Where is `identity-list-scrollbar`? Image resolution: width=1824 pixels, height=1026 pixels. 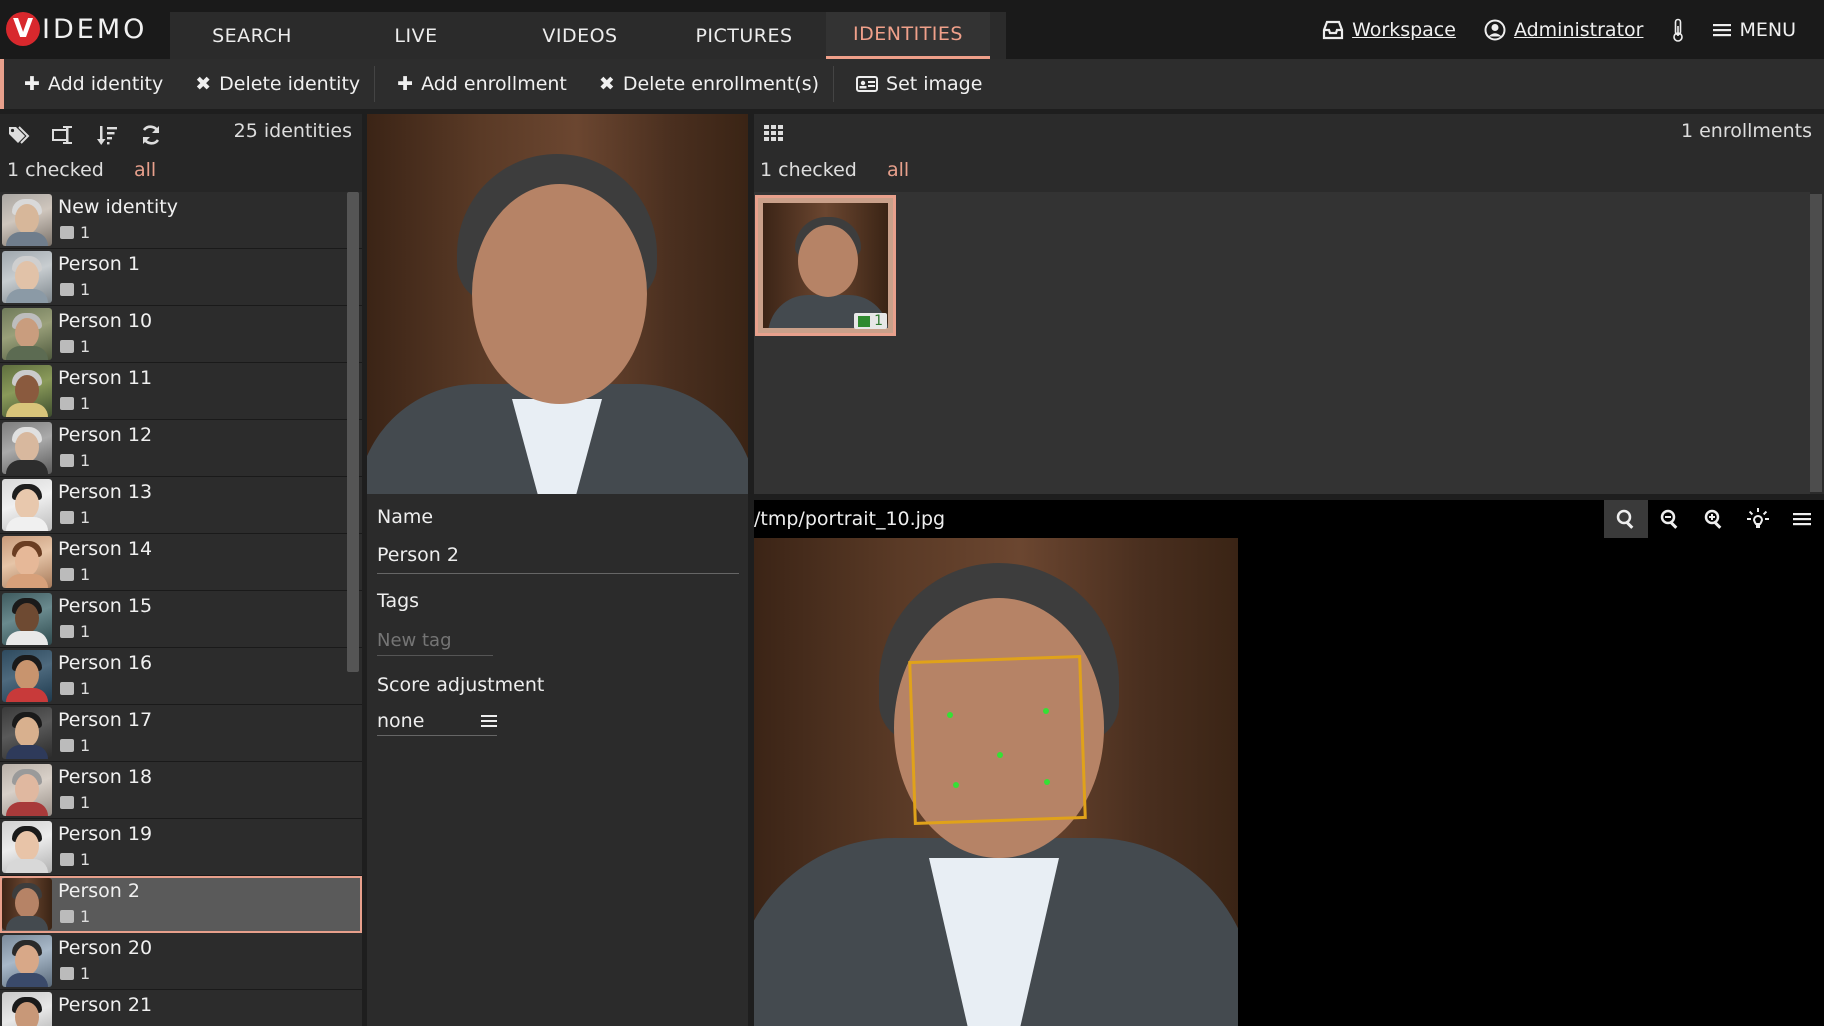 identity-list-scrollbar is located at coordinates (353, 432).